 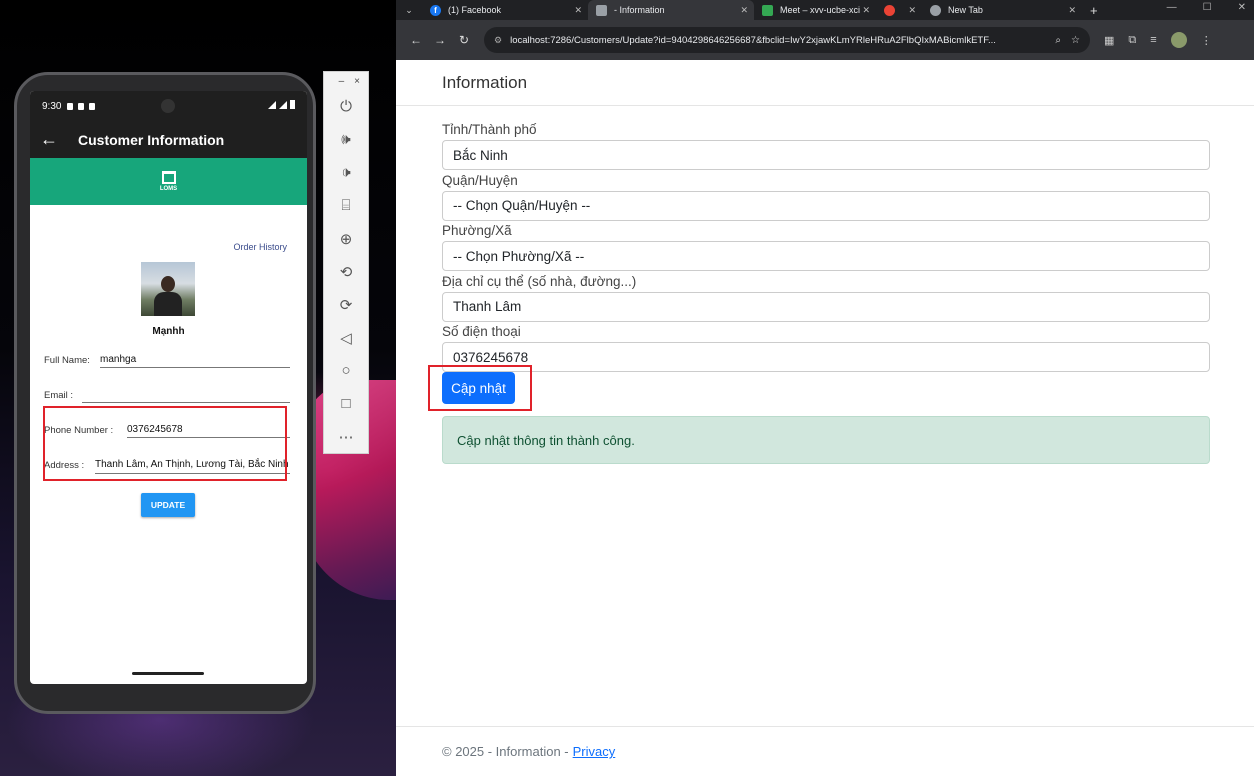 I want to click on ward-select: -- Chọn Phường/Xã --, so click(x=826, y=256).